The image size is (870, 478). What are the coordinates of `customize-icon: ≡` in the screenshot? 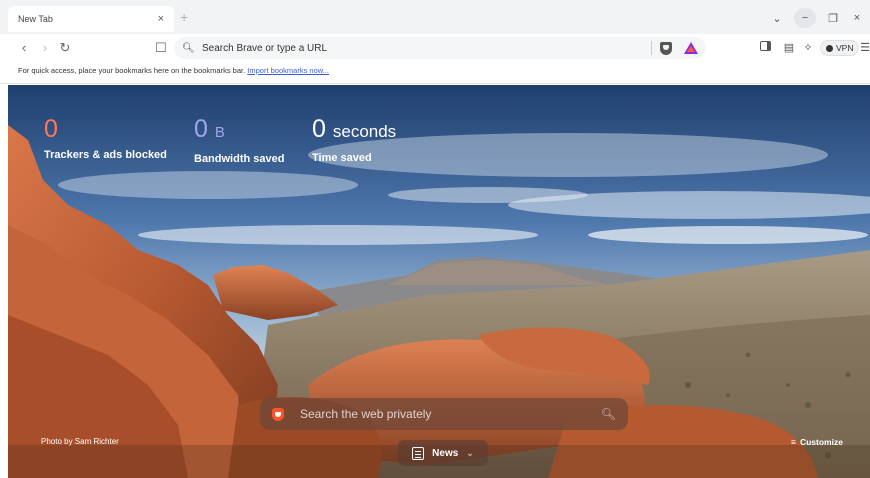 It's located at (793, 442).